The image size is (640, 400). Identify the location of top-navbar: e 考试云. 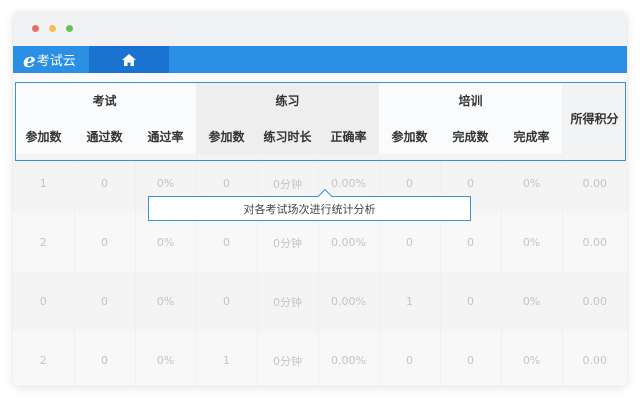
(320, 59).